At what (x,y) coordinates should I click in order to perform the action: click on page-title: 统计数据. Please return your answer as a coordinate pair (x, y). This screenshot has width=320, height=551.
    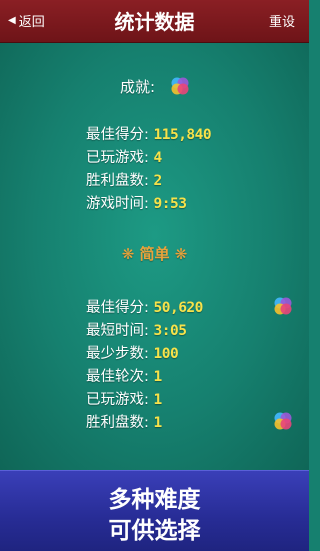
    Looking at the image, I should click on (154, 22).